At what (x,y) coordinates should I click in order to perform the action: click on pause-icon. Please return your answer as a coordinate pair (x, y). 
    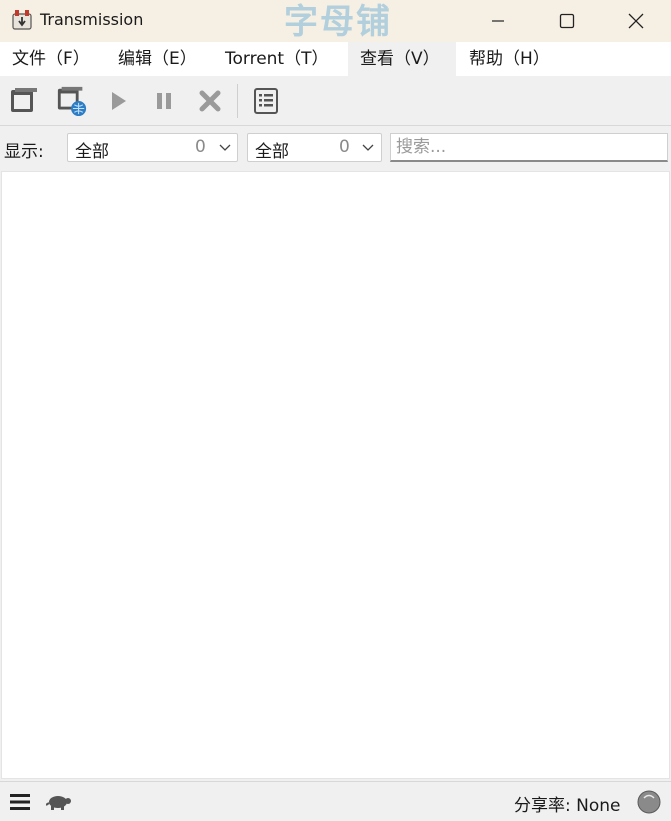
    Looking at the image, I should click on (164, 101).